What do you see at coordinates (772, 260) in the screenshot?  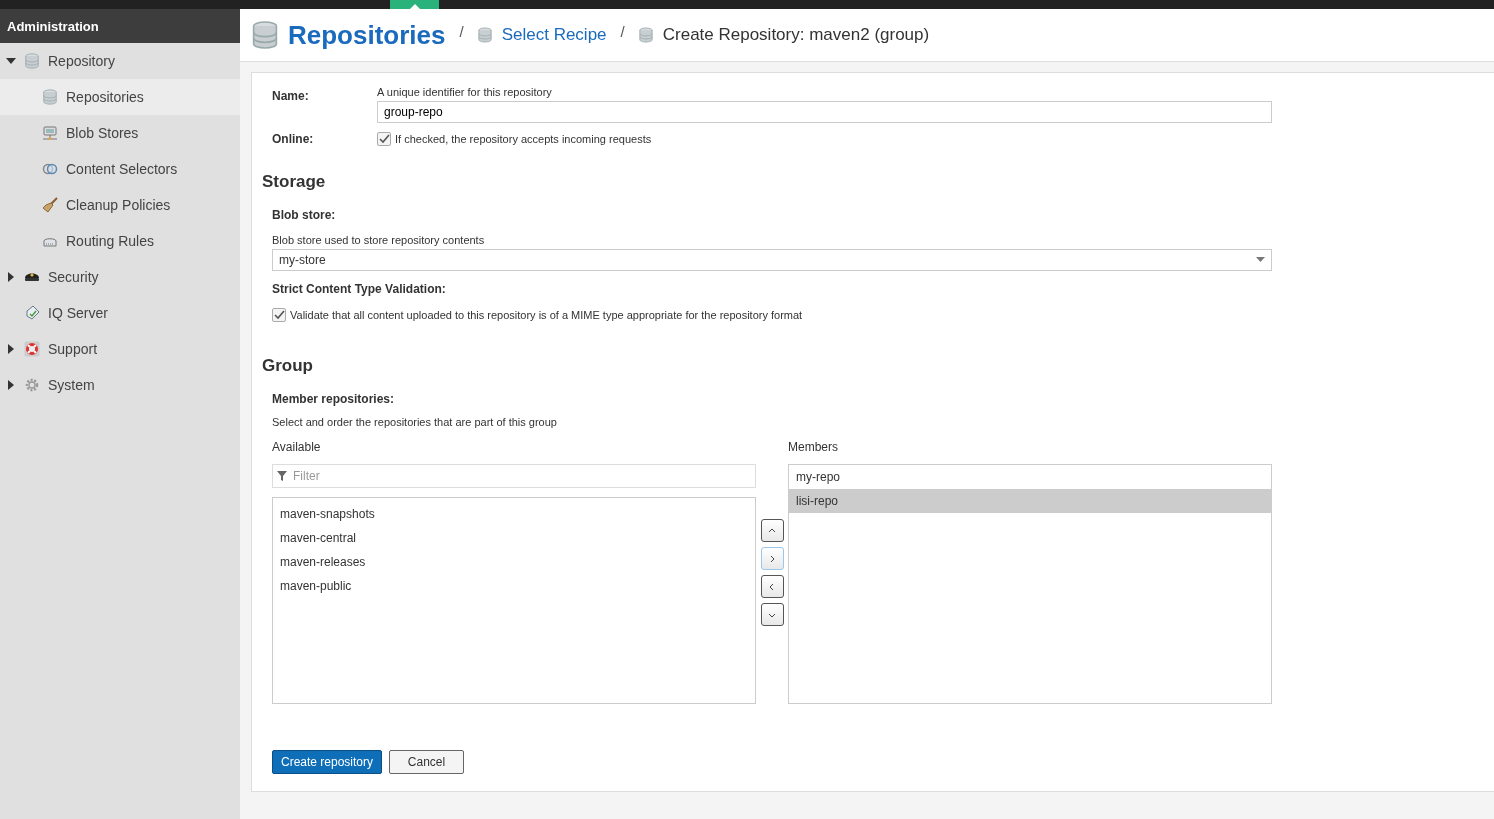 I see `blob-store-dropdown: my-store` at bounding box center [772, 260].